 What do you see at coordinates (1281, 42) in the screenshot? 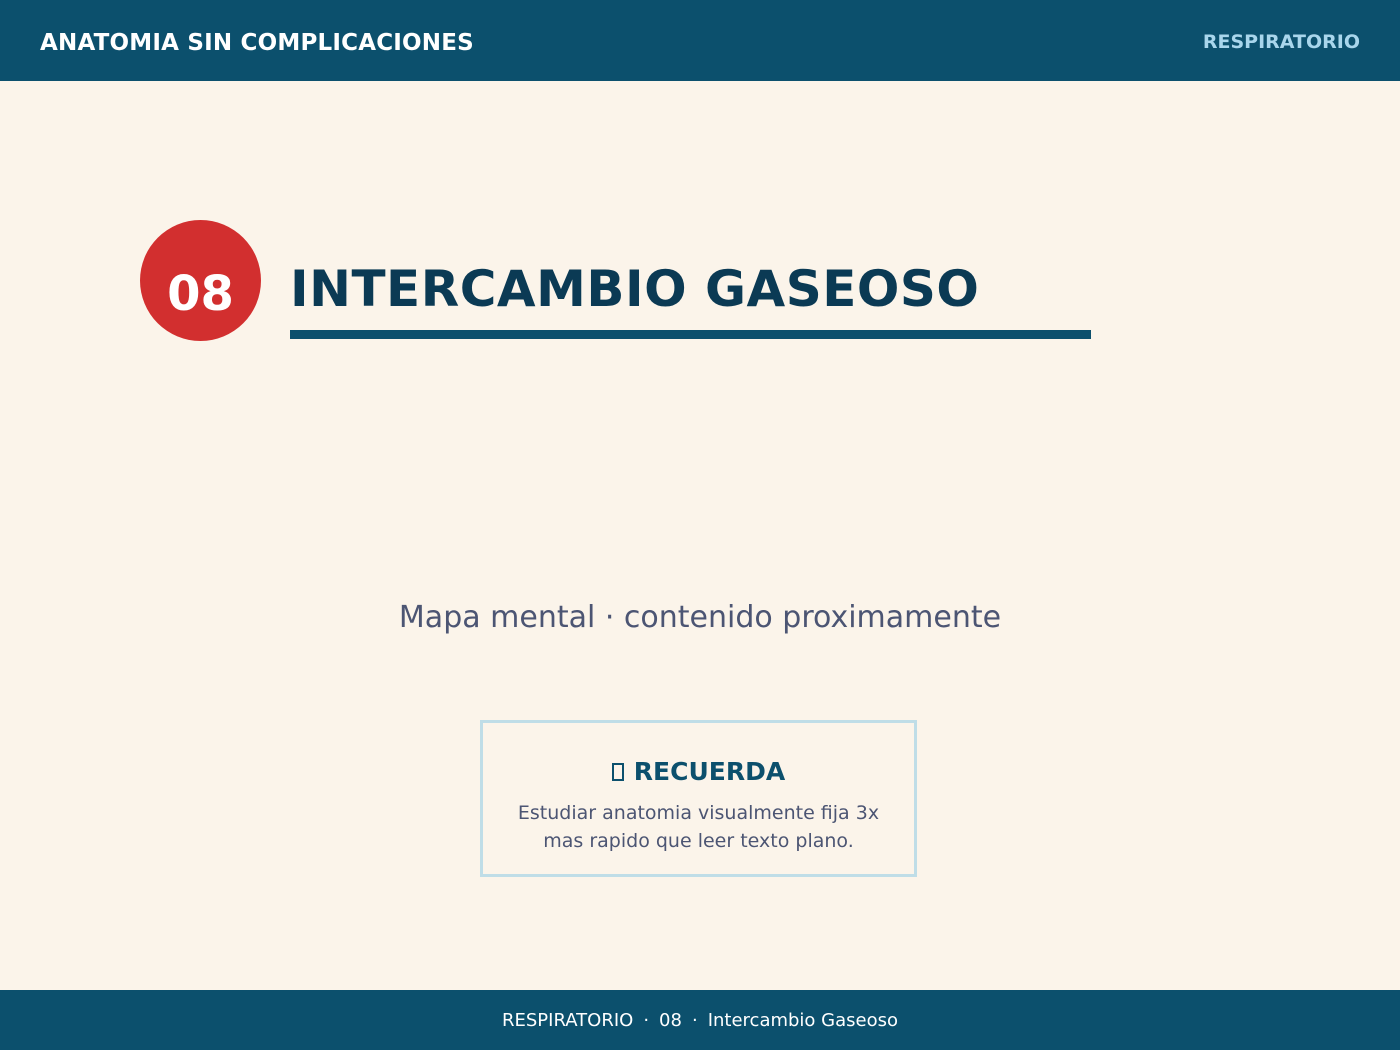
I see `section-label: RESPIRATORIO` at bounding box center [1281, 42].